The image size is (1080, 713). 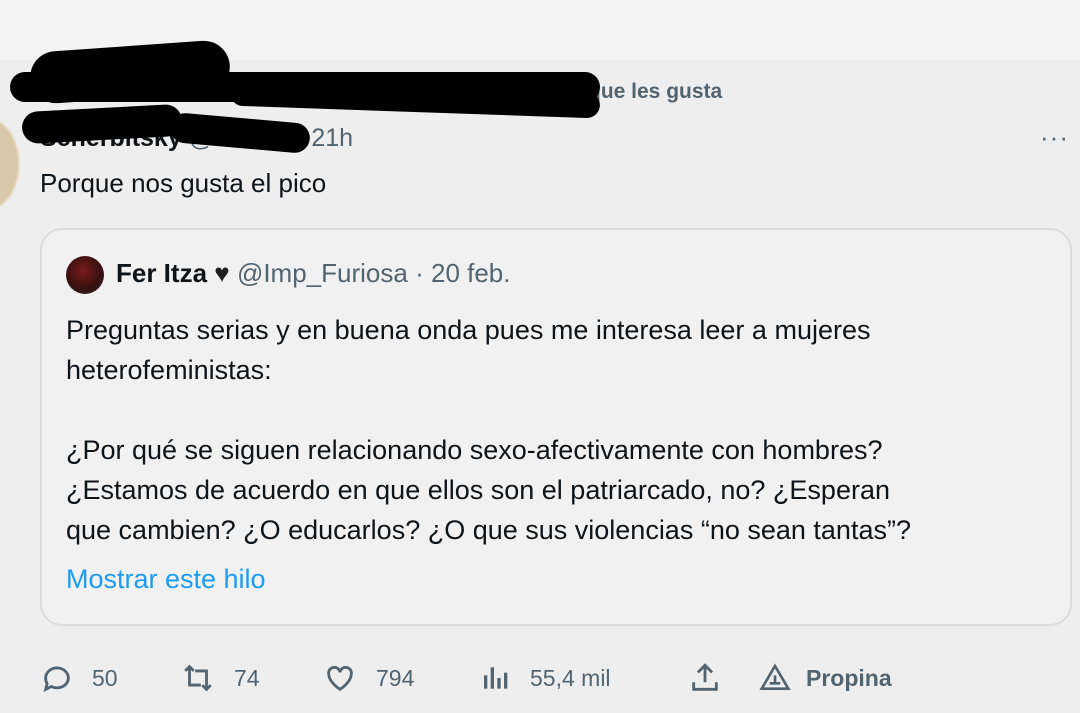 I want to click on quote-header: Fer Itza ♥ @Imp_Furiosa · 20 feb., so click(x=313, y=273).